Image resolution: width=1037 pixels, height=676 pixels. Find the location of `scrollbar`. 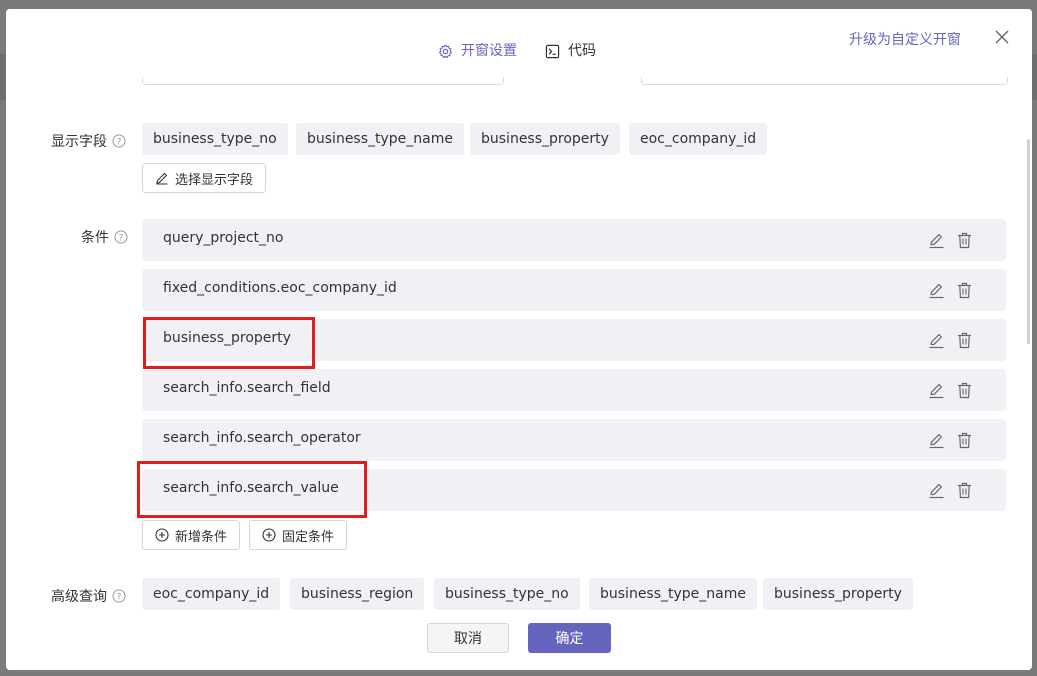

scrollbar is located at coordinates (1028, 241).